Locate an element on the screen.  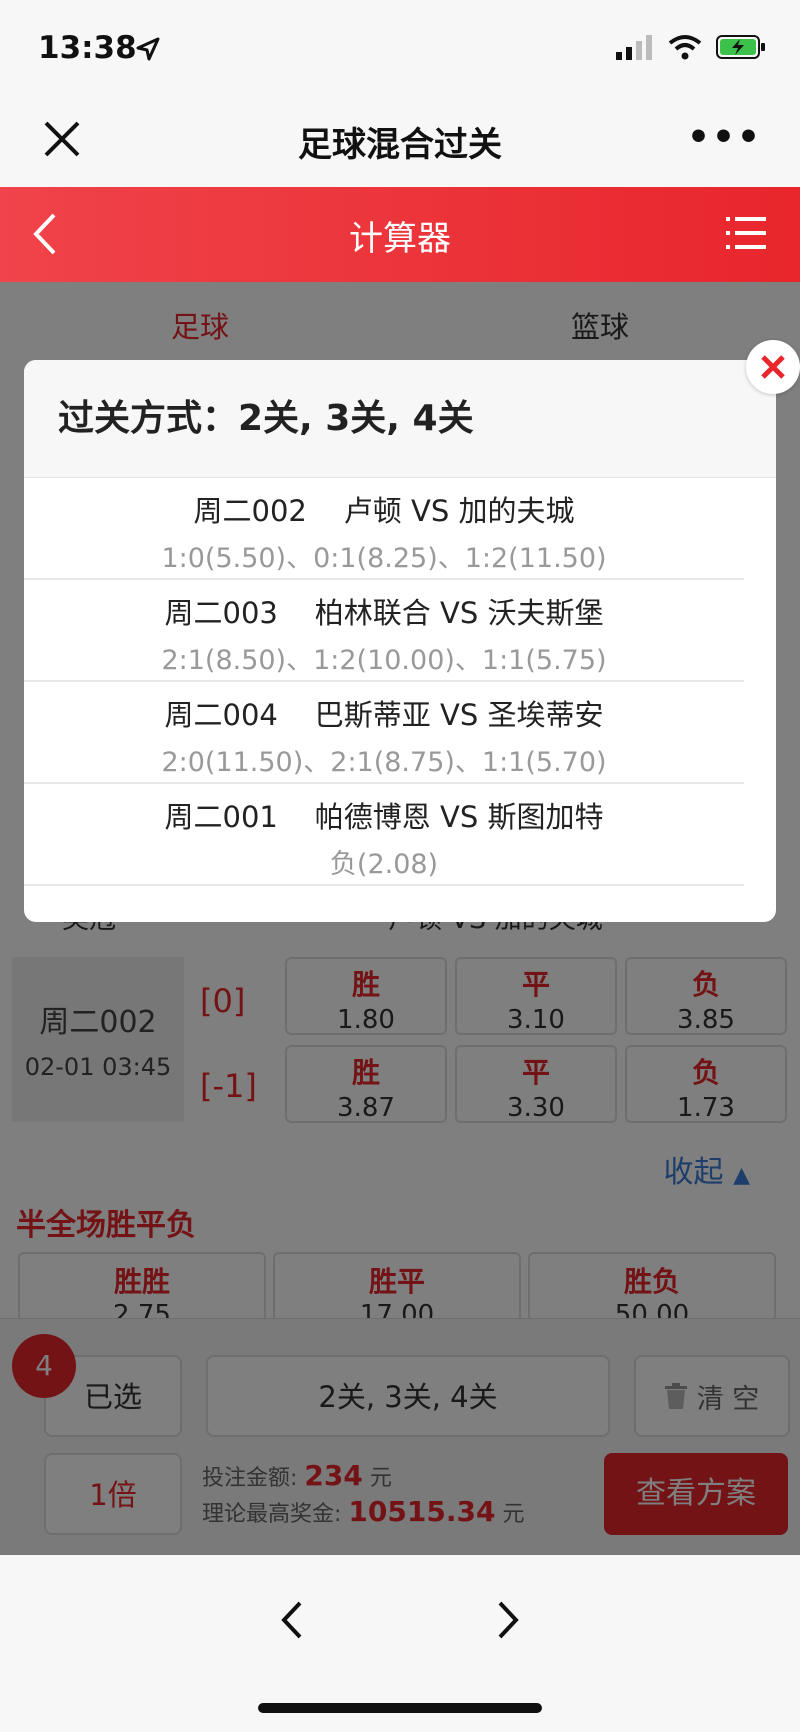
status-bar: 13:38 is located at coordinates (400, 47).